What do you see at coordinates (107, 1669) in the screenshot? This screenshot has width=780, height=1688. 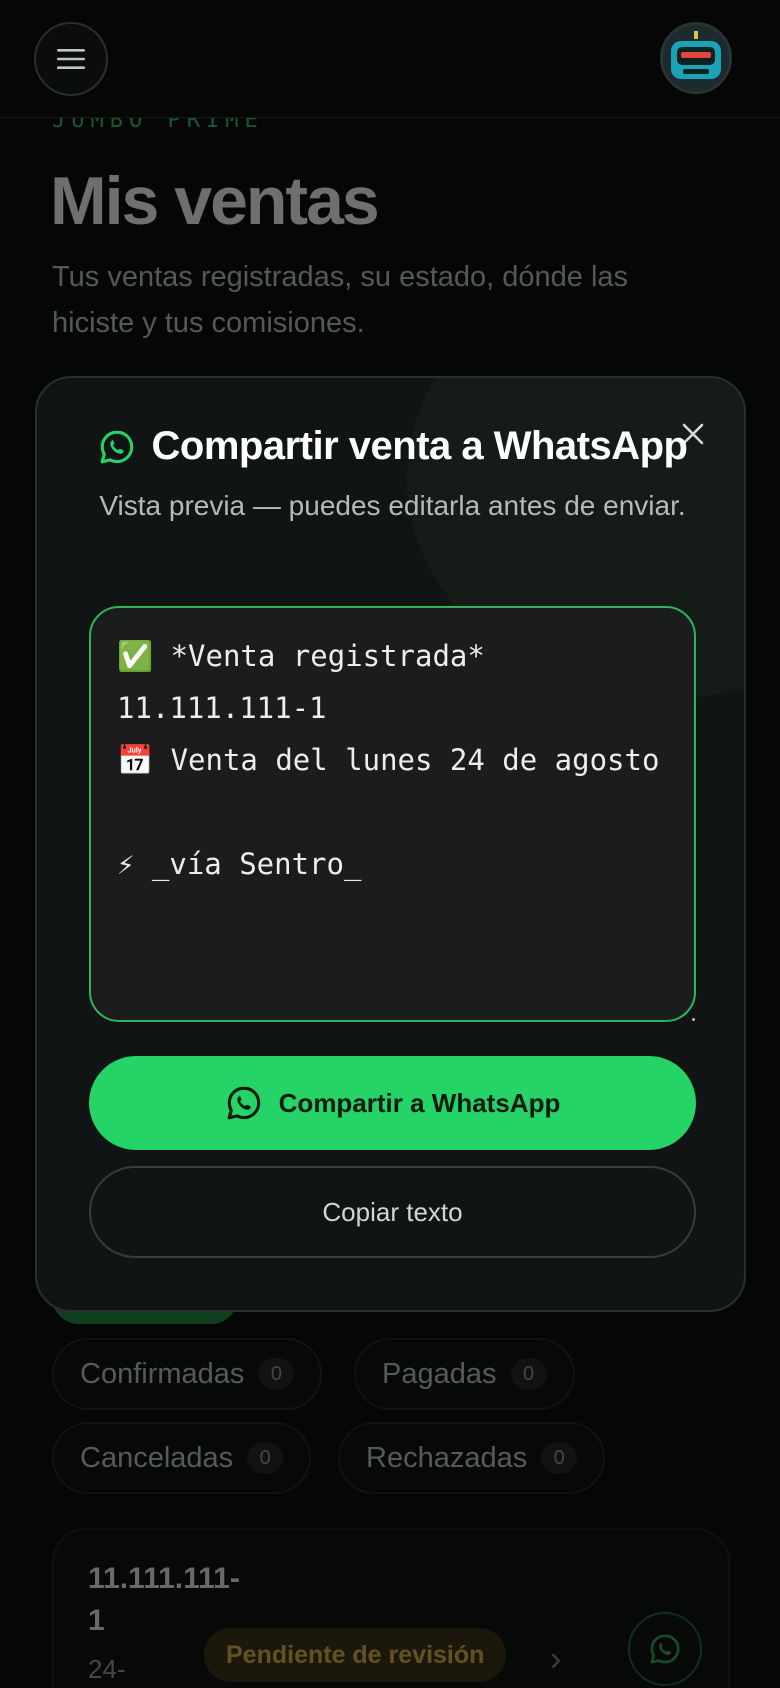 I see `sale-date: 24-ago` at bounding box center [107, 1669].